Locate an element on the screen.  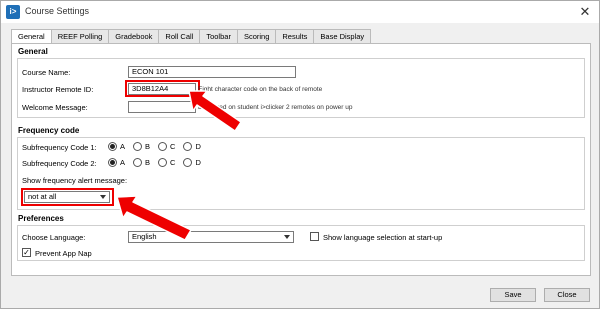
code1-radio-b is located at coordinates (138, 146).